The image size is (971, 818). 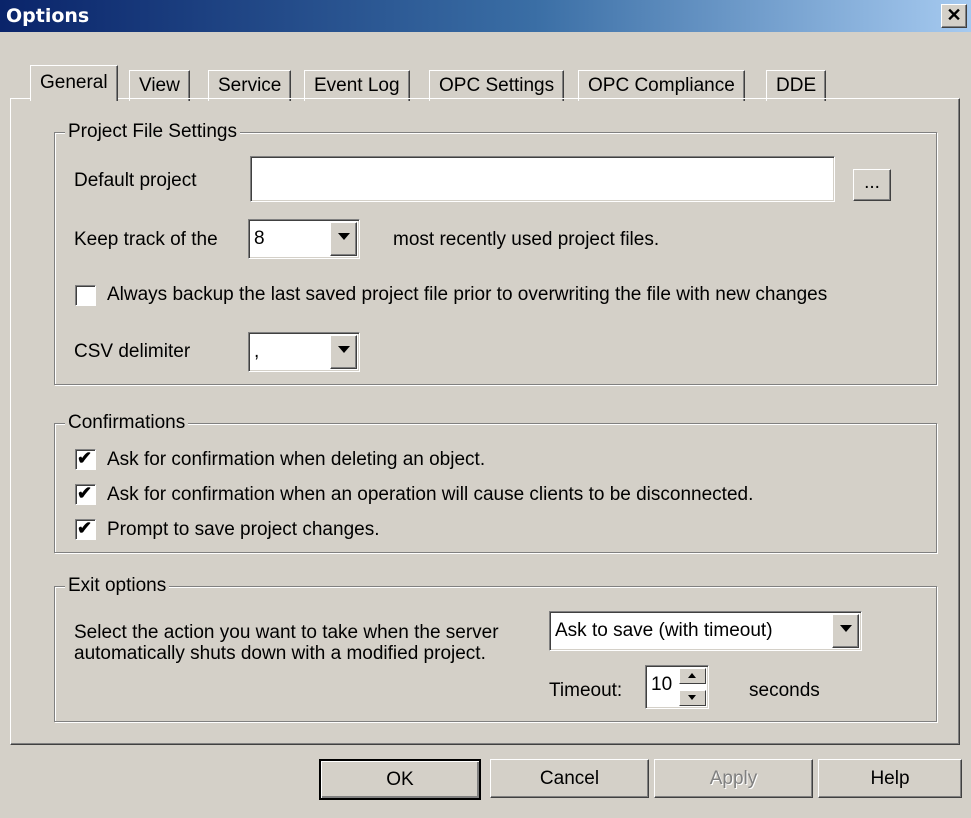 I want to click on group-legend: Confirmations, so click(x=127, y=423).